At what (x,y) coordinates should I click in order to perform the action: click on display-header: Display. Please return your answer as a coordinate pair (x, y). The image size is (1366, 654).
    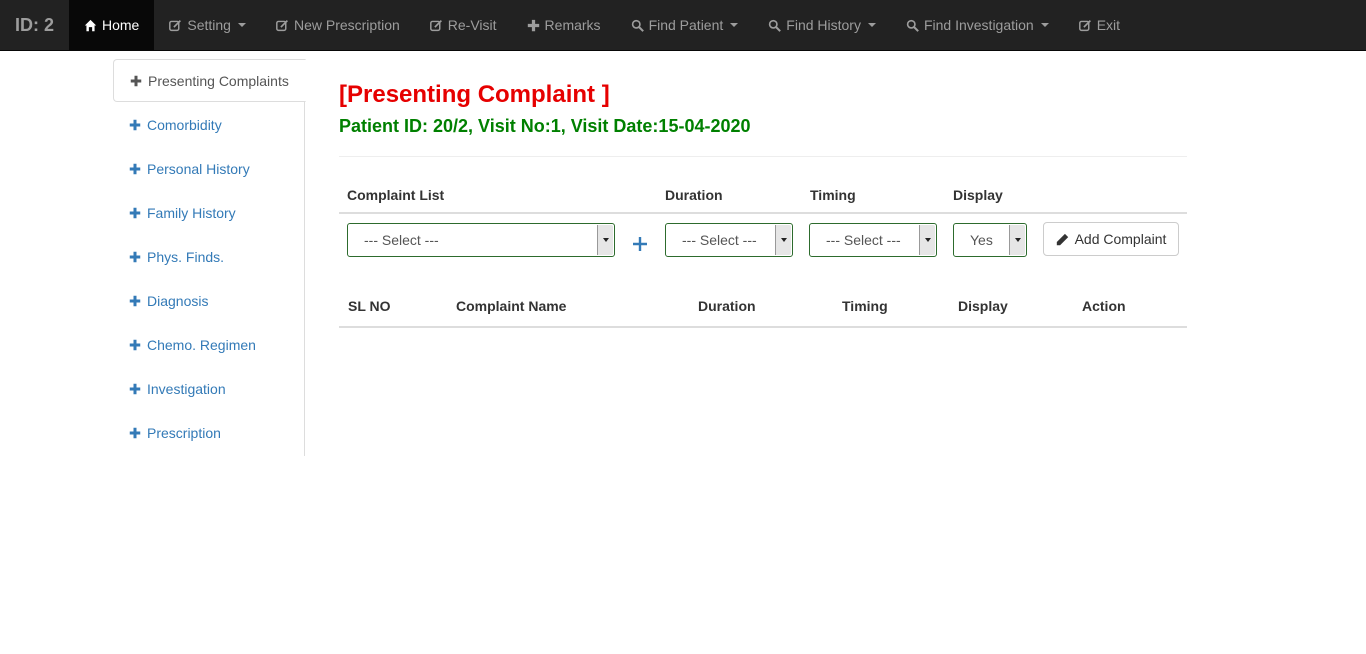
    Looking at the image, I should click on (978, 195).